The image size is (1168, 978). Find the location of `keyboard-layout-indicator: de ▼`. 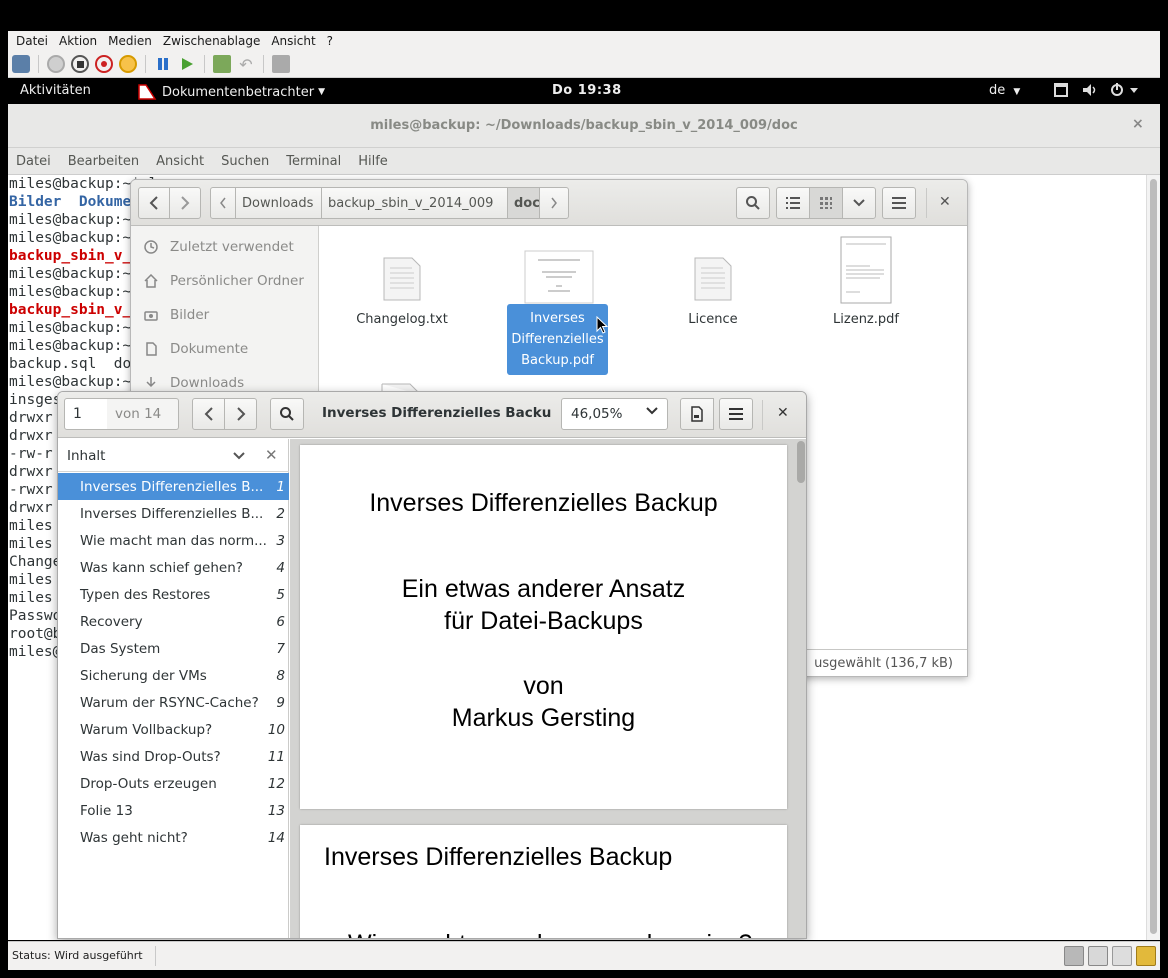

keyboard-layout-indicator: de ▼ is located at coordinates (1004, 90).